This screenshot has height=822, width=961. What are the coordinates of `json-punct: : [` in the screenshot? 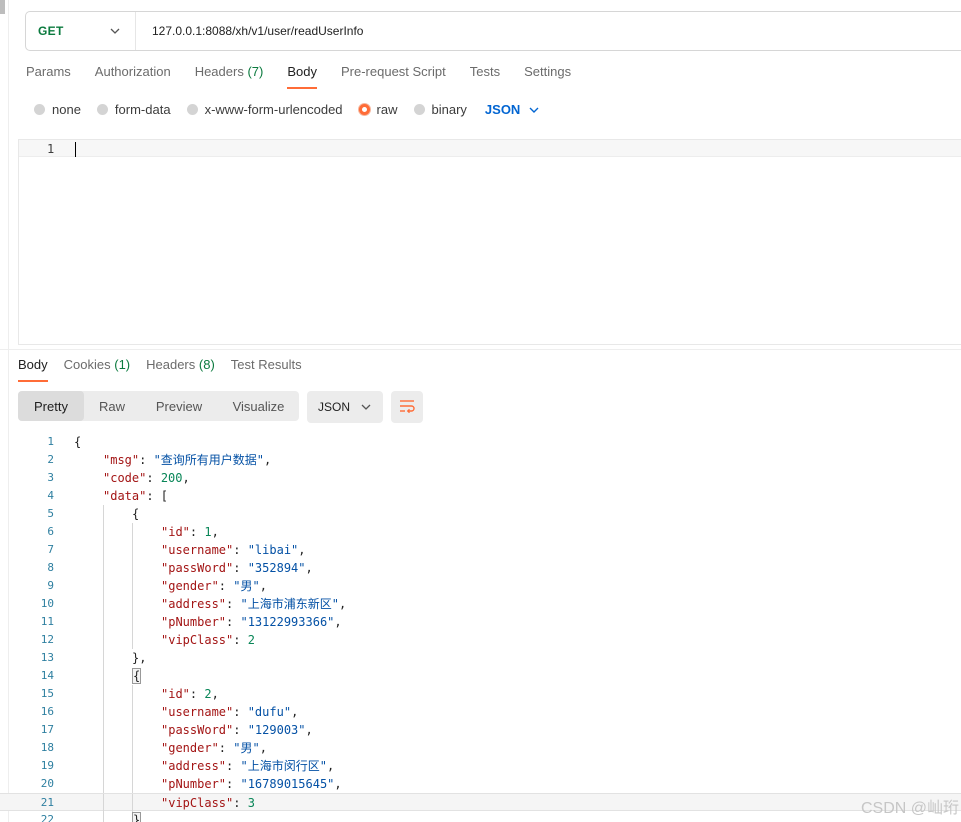 It's located at (157, 496).